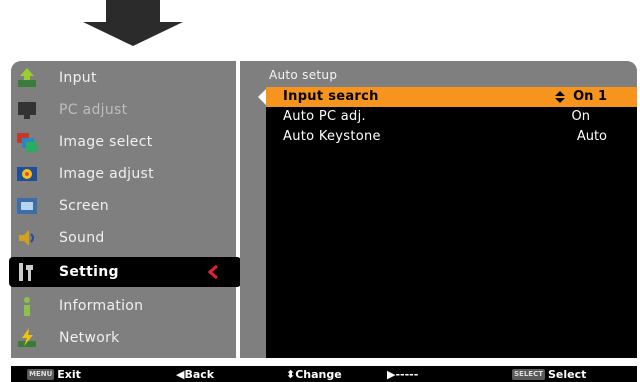 The image size is (640, 382). What do you see at coordinates (27, 77) in the screenshot?
I see `input-icon` at bounding box center [27, 77].